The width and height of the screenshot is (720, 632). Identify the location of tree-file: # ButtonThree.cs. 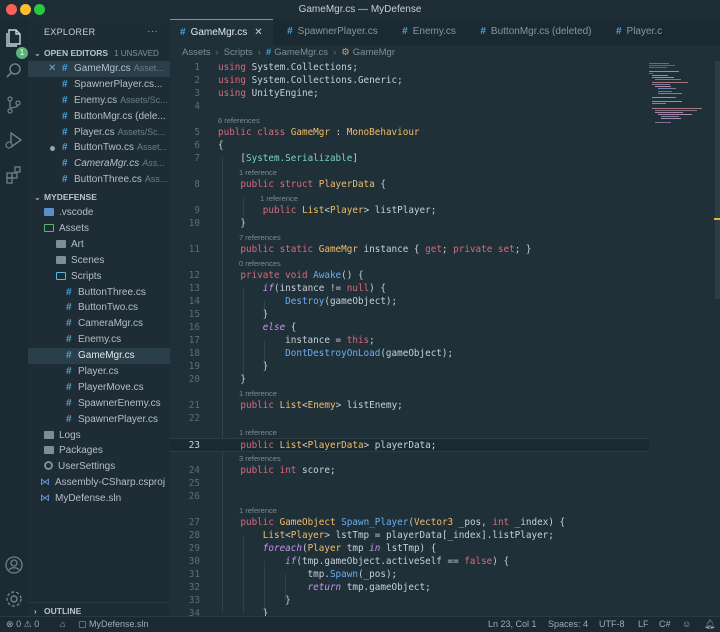
(99, 293).